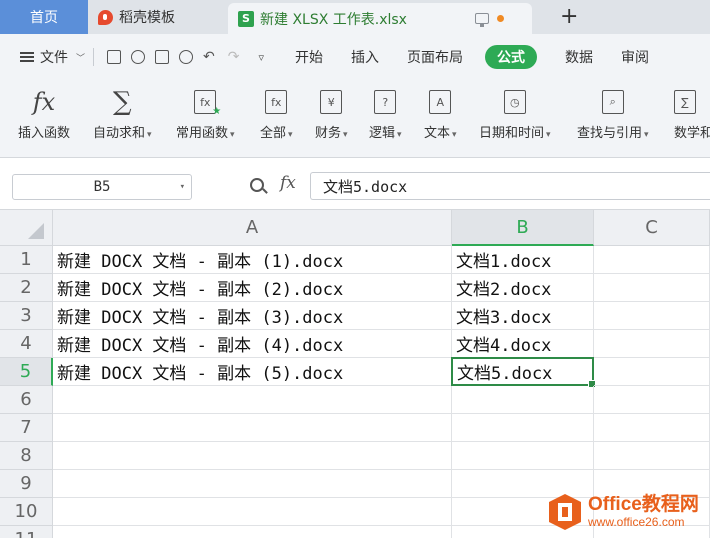 This screenshot has height=538, width=710. Describe the element at coordinates (613, 113) in the screenshot. I see `lookup-reference-button: ⌕ 查找与引用 ▾` at that location.